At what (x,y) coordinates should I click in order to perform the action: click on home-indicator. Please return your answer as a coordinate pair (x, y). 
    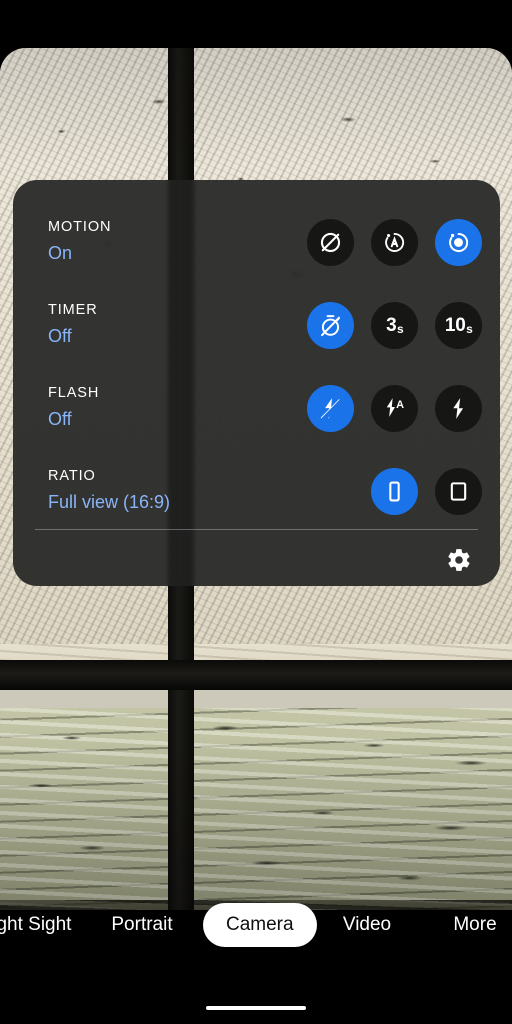
    Looking at the image, I should click on (256, 1008).